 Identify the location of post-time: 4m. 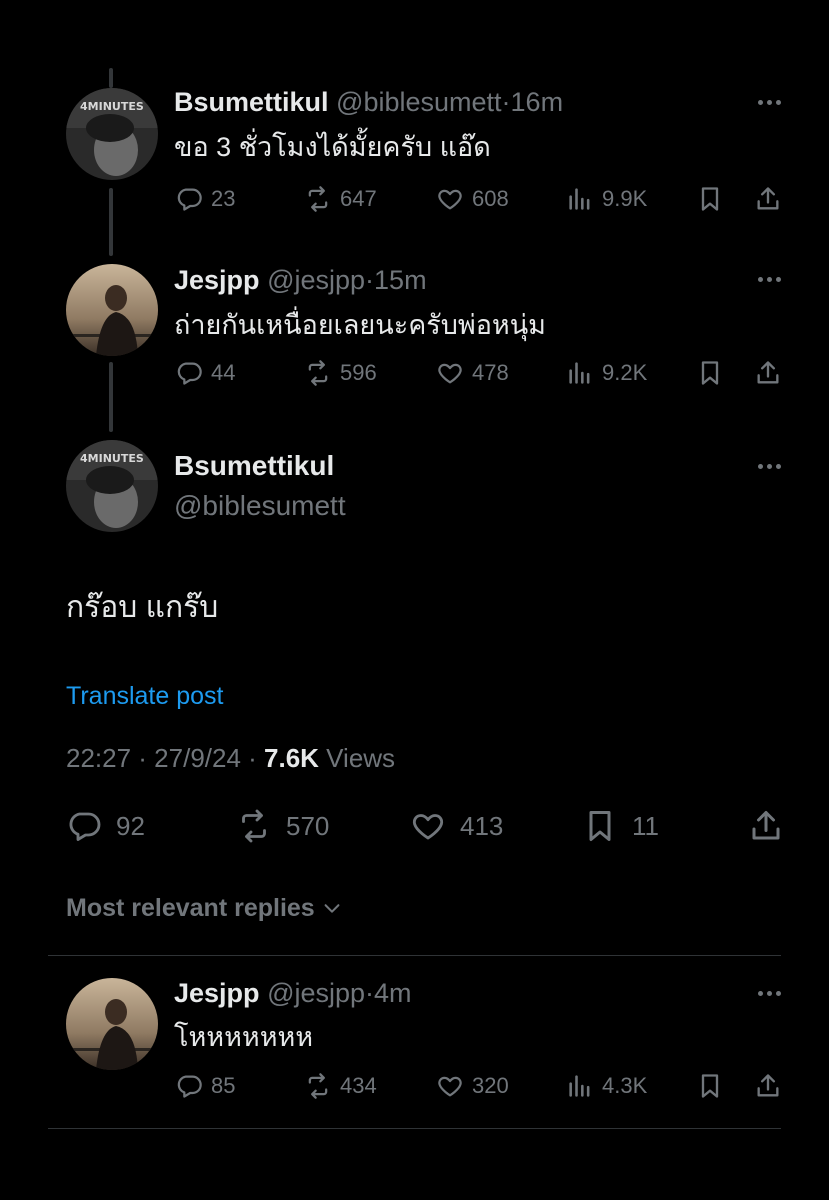
(393, 993).